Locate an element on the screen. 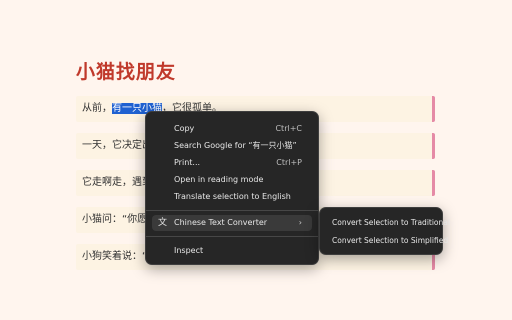 The image size is (512, 320). menu-item-search-google: Search Google for “有一只小猫” is located at coordinates (232, 146).